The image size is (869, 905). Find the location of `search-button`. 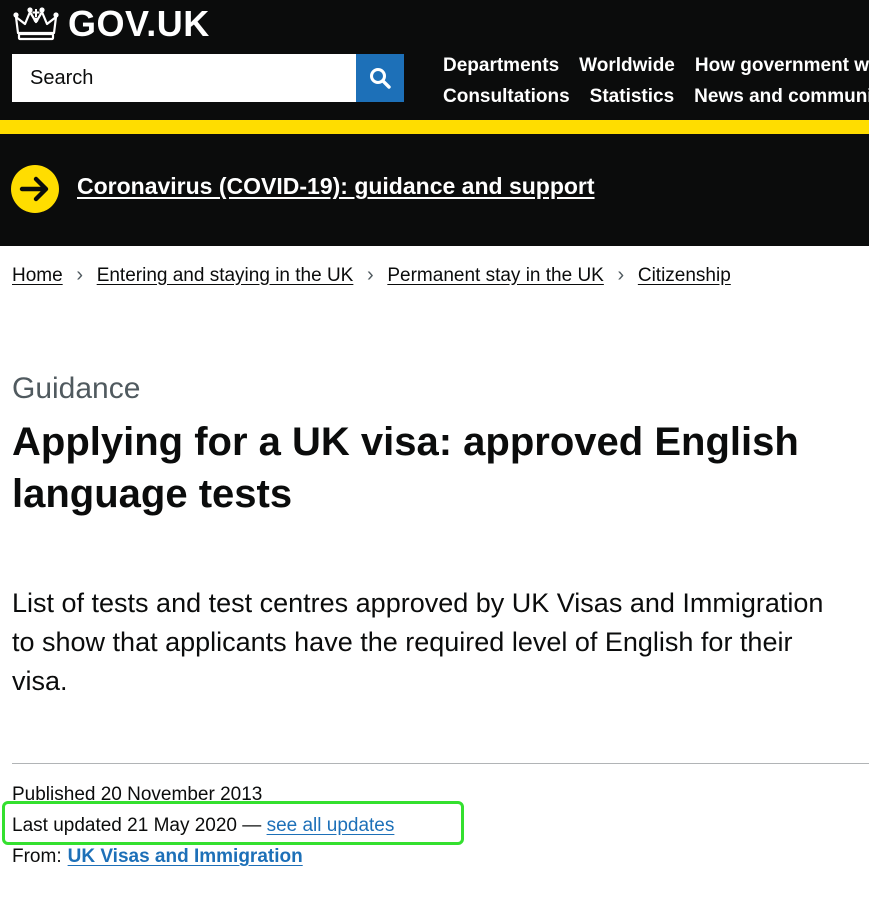

search-button is located at coordinates (380, 78).